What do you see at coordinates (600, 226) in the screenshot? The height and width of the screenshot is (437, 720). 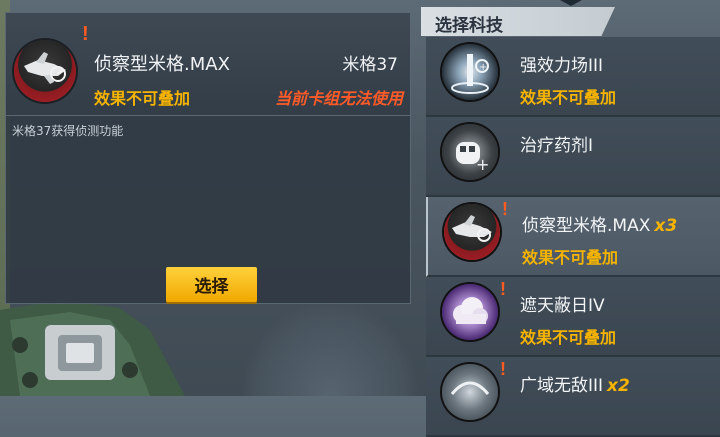 I see `tech-item-name: 侦察型米格.MAX x3` at bounding box center [600, 226].